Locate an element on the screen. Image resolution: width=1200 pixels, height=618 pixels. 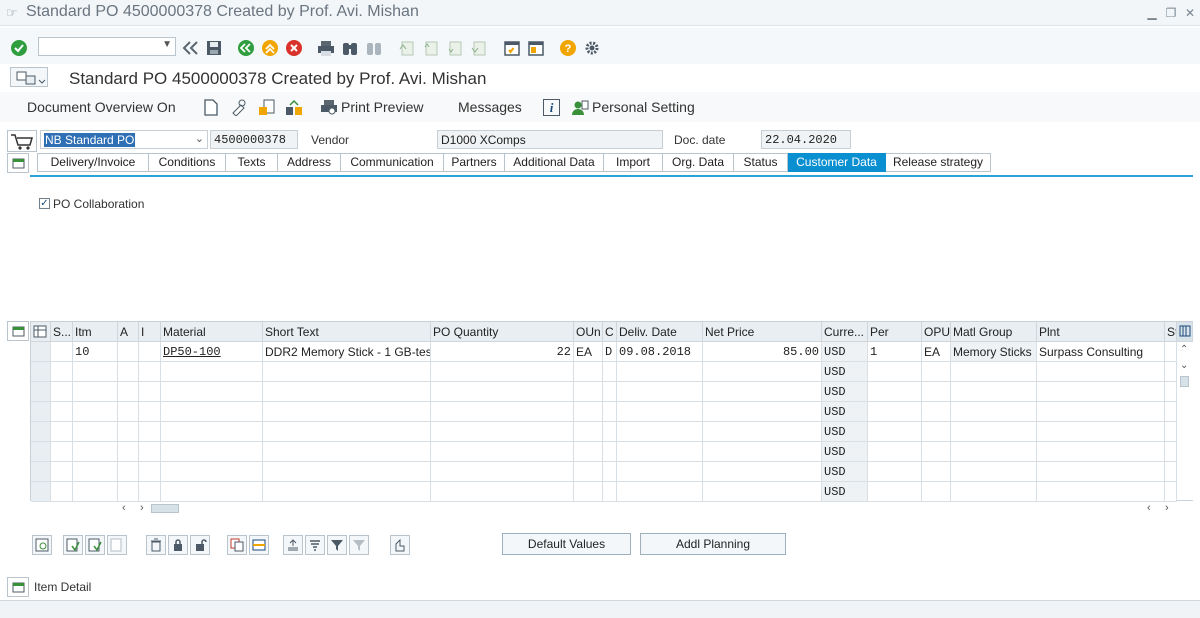
expand-item-detail-icon is located at coordinates (18, 587).